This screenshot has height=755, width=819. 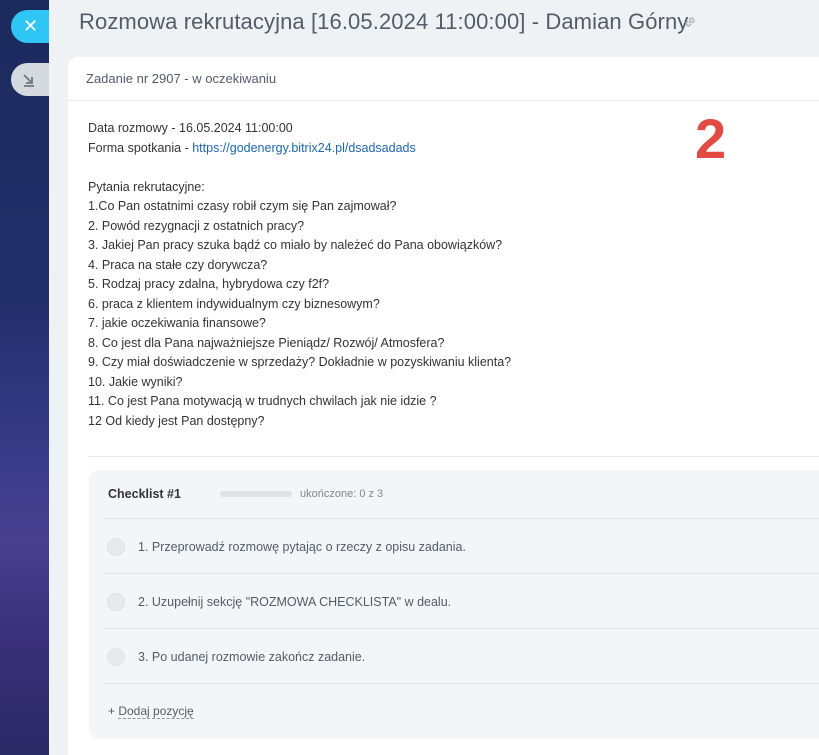 What do you see at coordinates (178, 264) in the screenshot?
I see `question-item: 4. Praca na stałe czy dorywcza?` at bounding box center [178, 264].